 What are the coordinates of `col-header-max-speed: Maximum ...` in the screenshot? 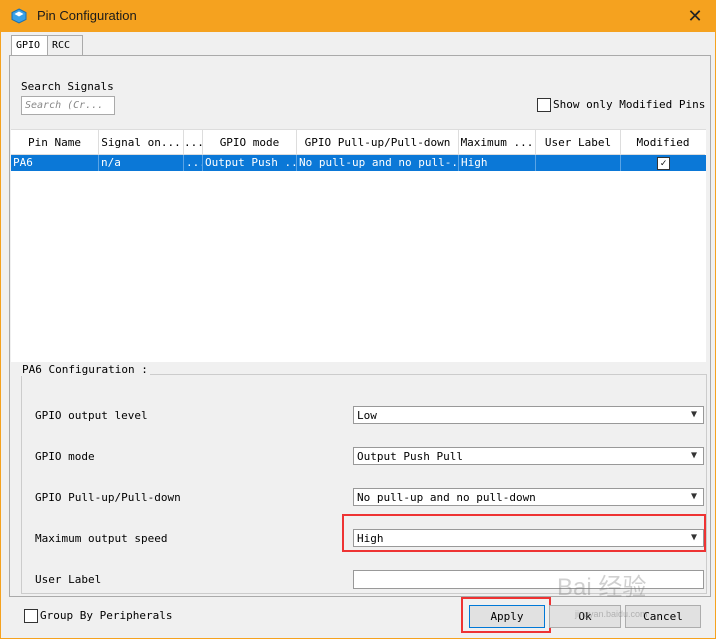 It's located at (497, 142).